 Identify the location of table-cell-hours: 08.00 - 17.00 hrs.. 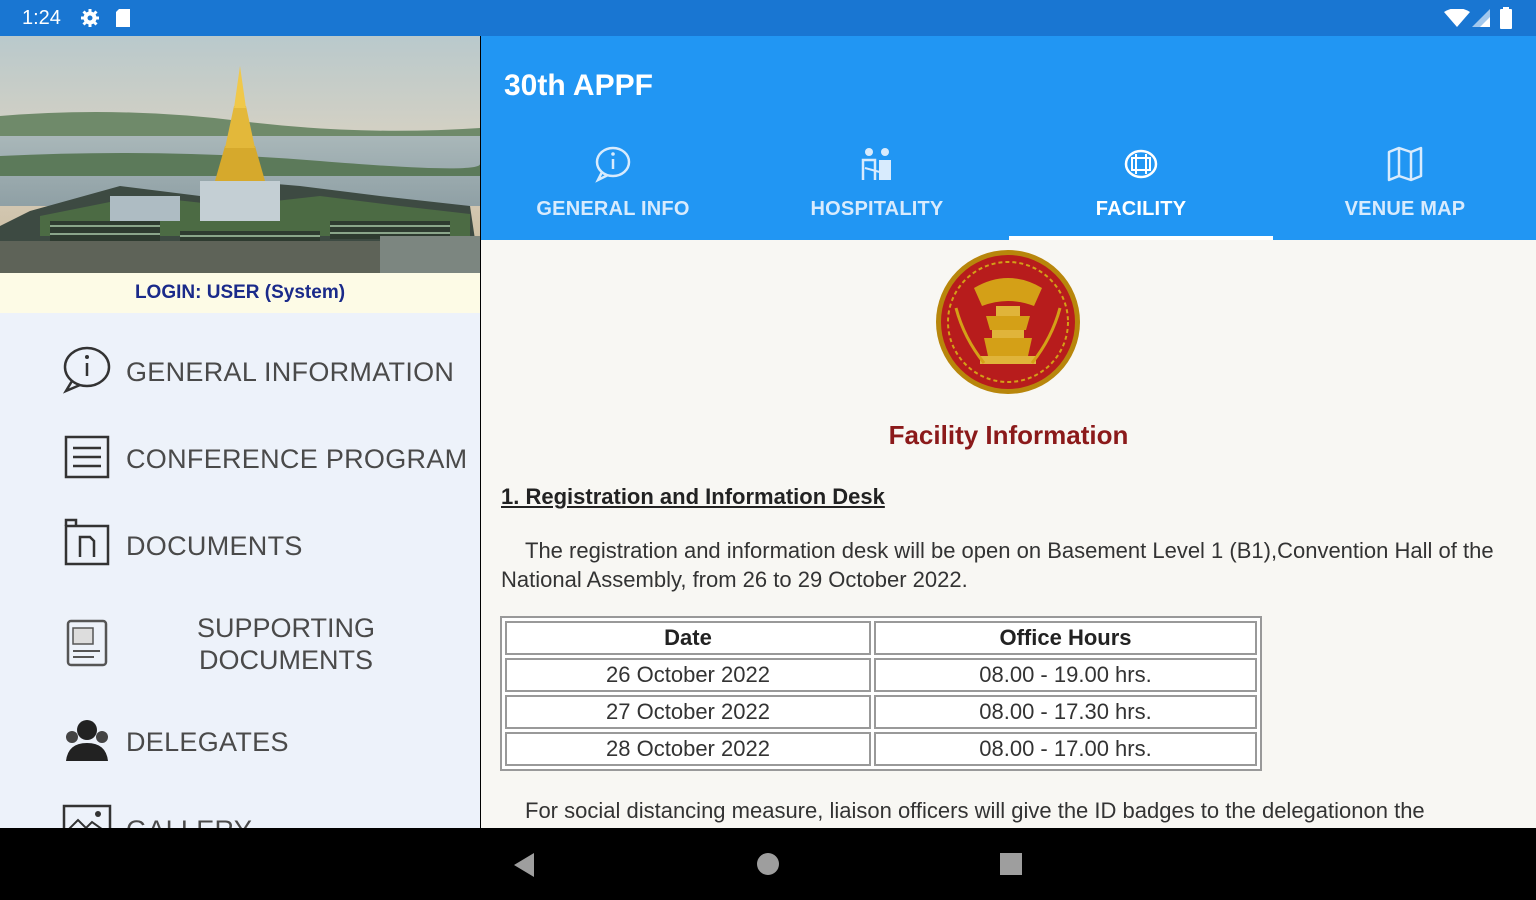
(1065, 749).